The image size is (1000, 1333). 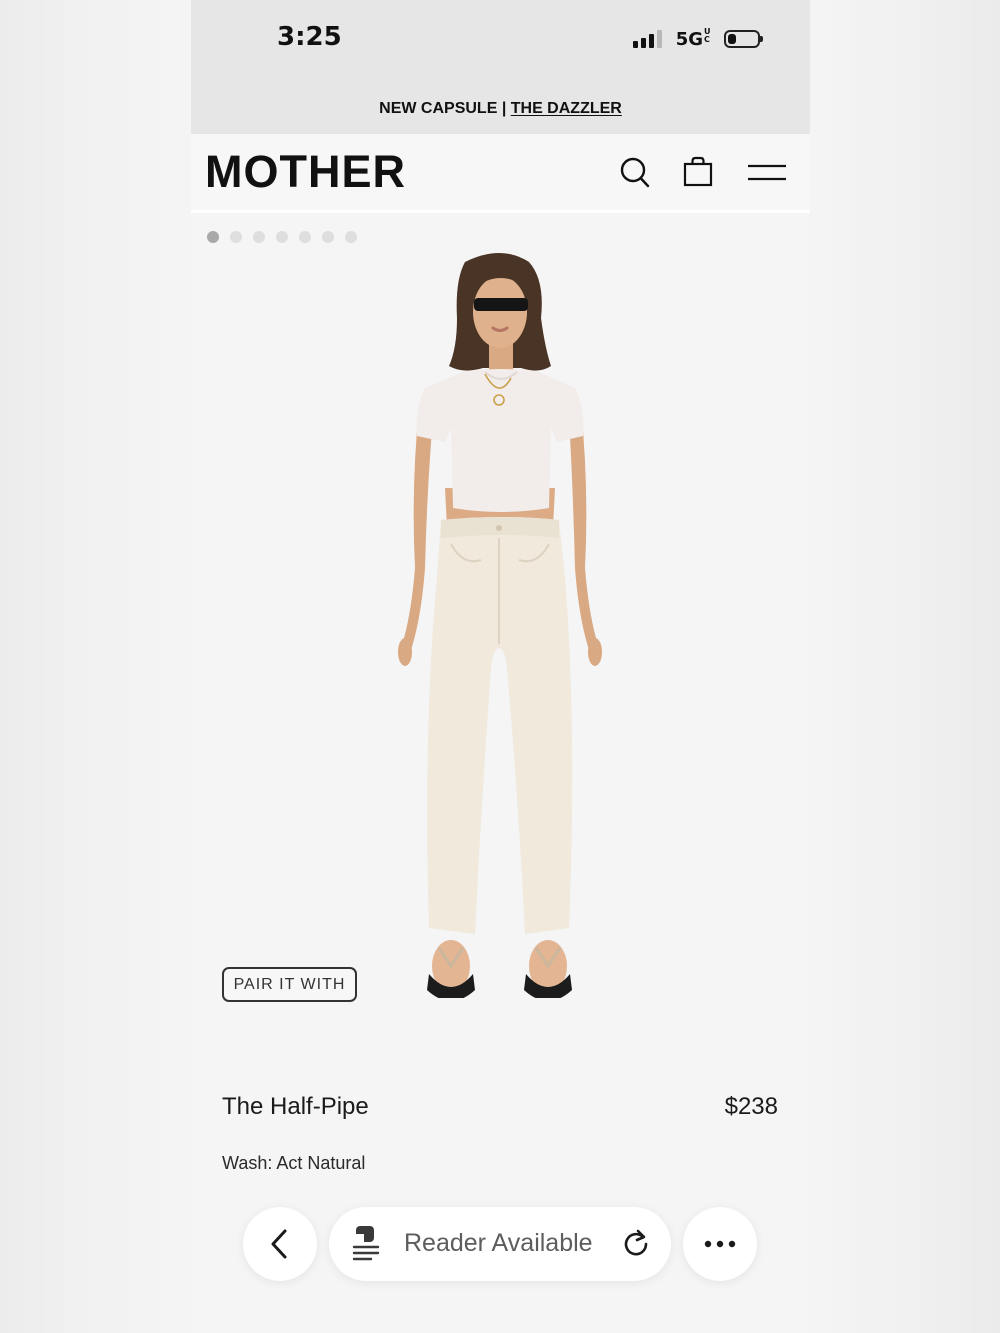 I want to click on promo-link: THE DAZZLER, so click(x=566, y=108).